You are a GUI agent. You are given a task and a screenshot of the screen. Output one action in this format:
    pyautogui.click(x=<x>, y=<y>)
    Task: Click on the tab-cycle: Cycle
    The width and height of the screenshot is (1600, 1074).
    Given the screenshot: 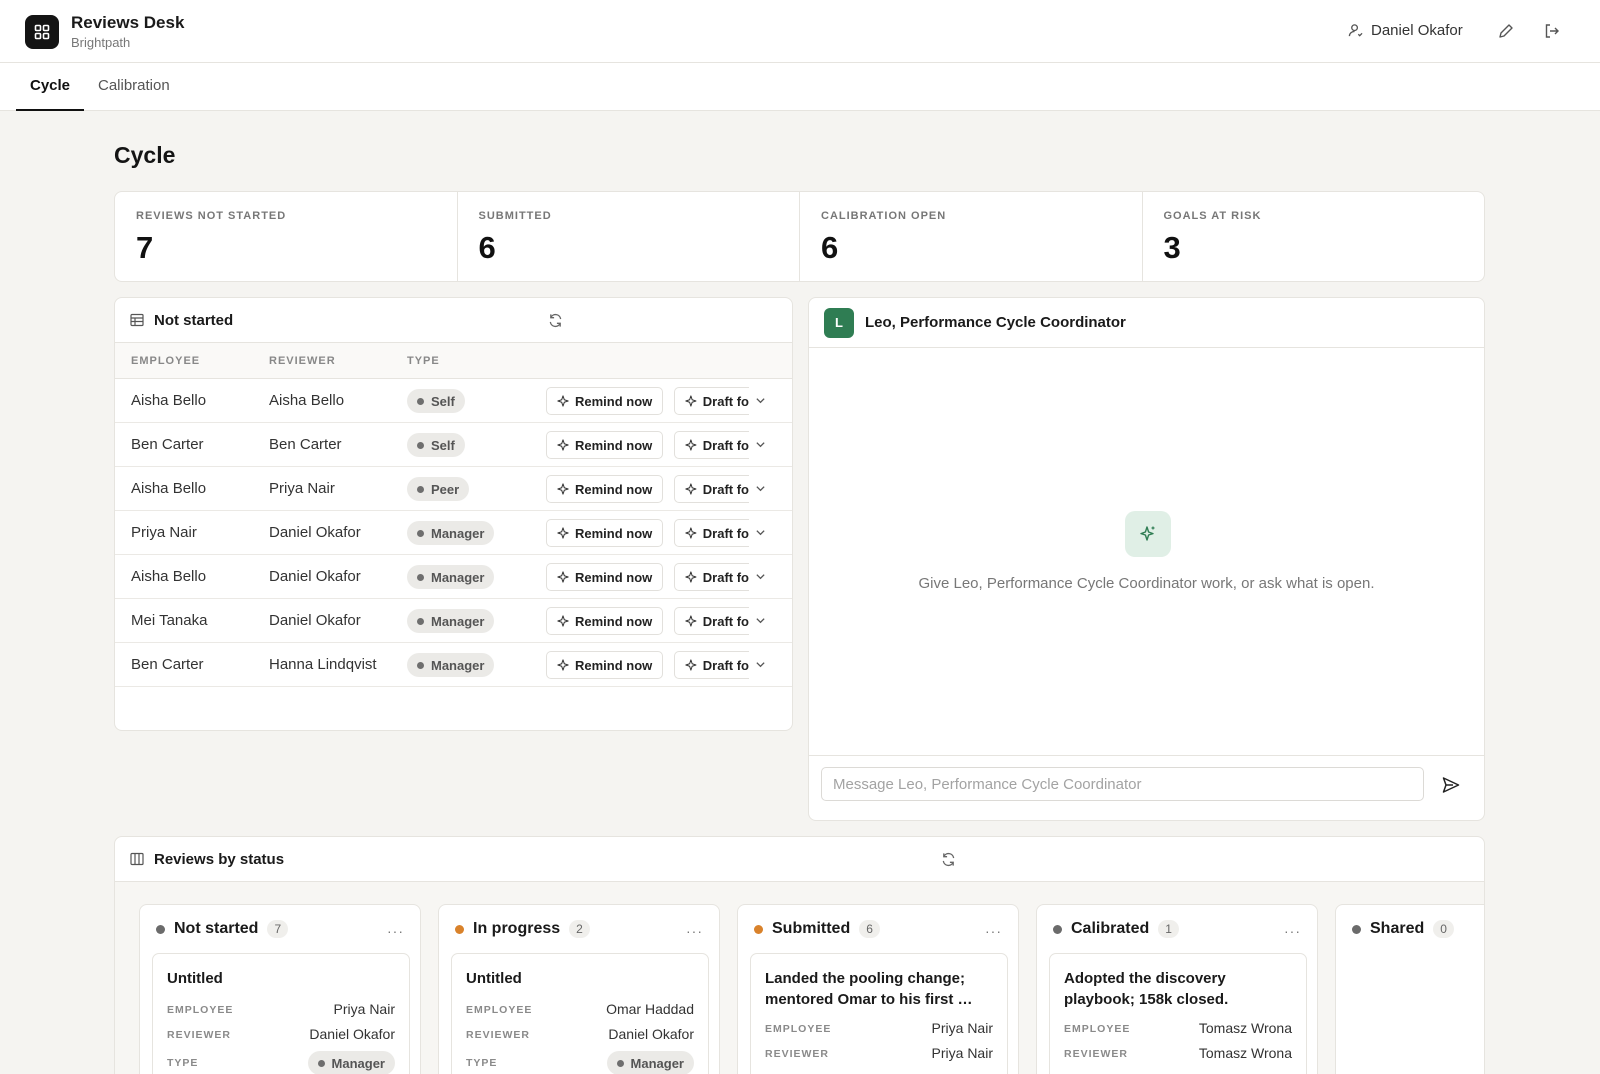 What is the action you would take?
    pyautogui.click(x=50, y=87)
    